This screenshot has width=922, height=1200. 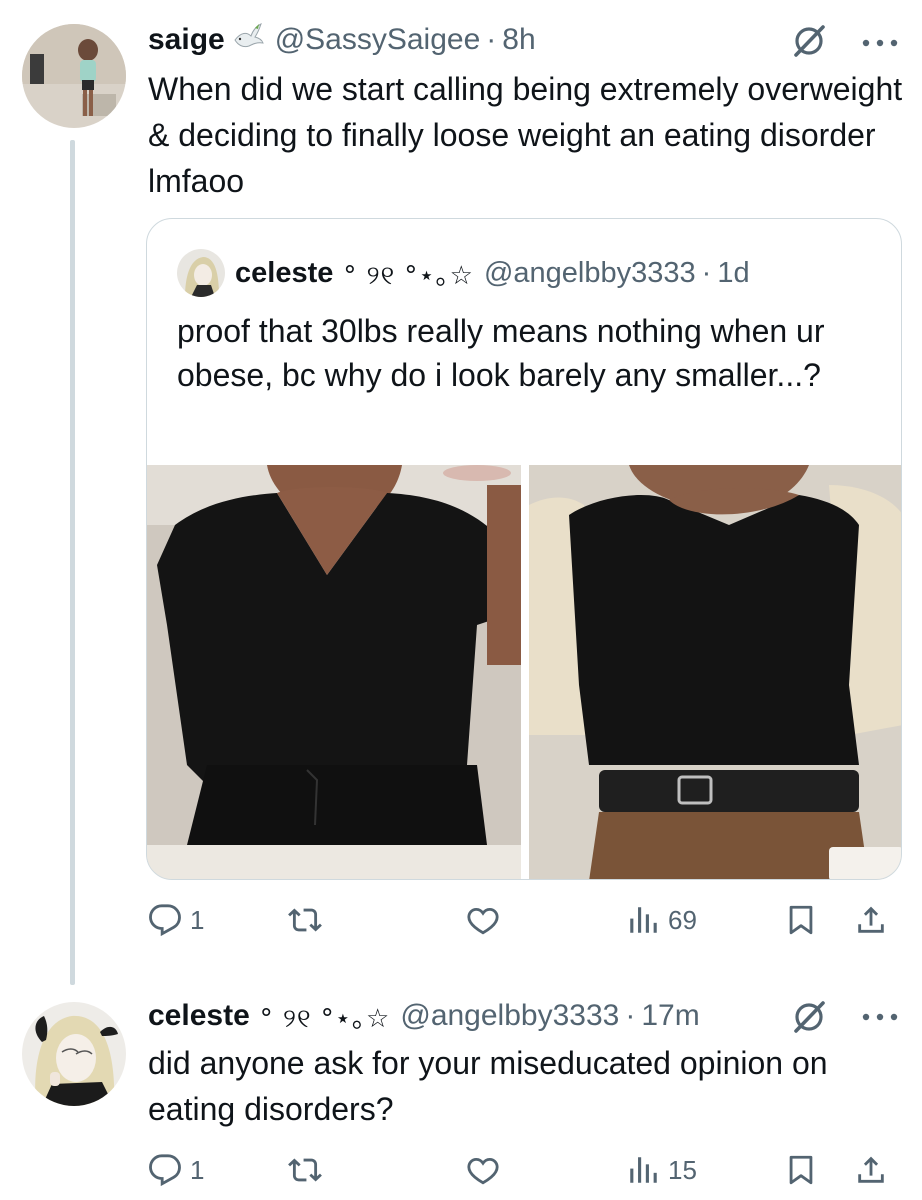 I want to click on photo-after-image, so click(x=715, y=672).